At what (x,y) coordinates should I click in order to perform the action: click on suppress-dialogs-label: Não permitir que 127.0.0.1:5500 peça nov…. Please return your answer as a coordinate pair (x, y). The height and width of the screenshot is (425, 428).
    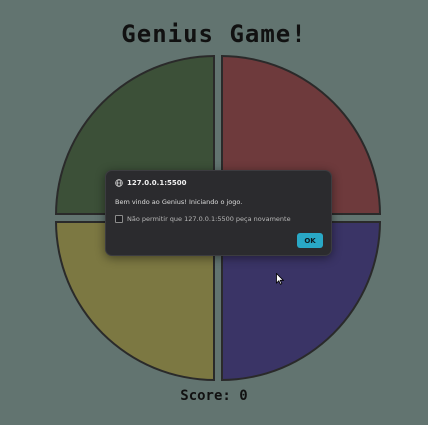
    Looking at the image, I should click on (209, 219).